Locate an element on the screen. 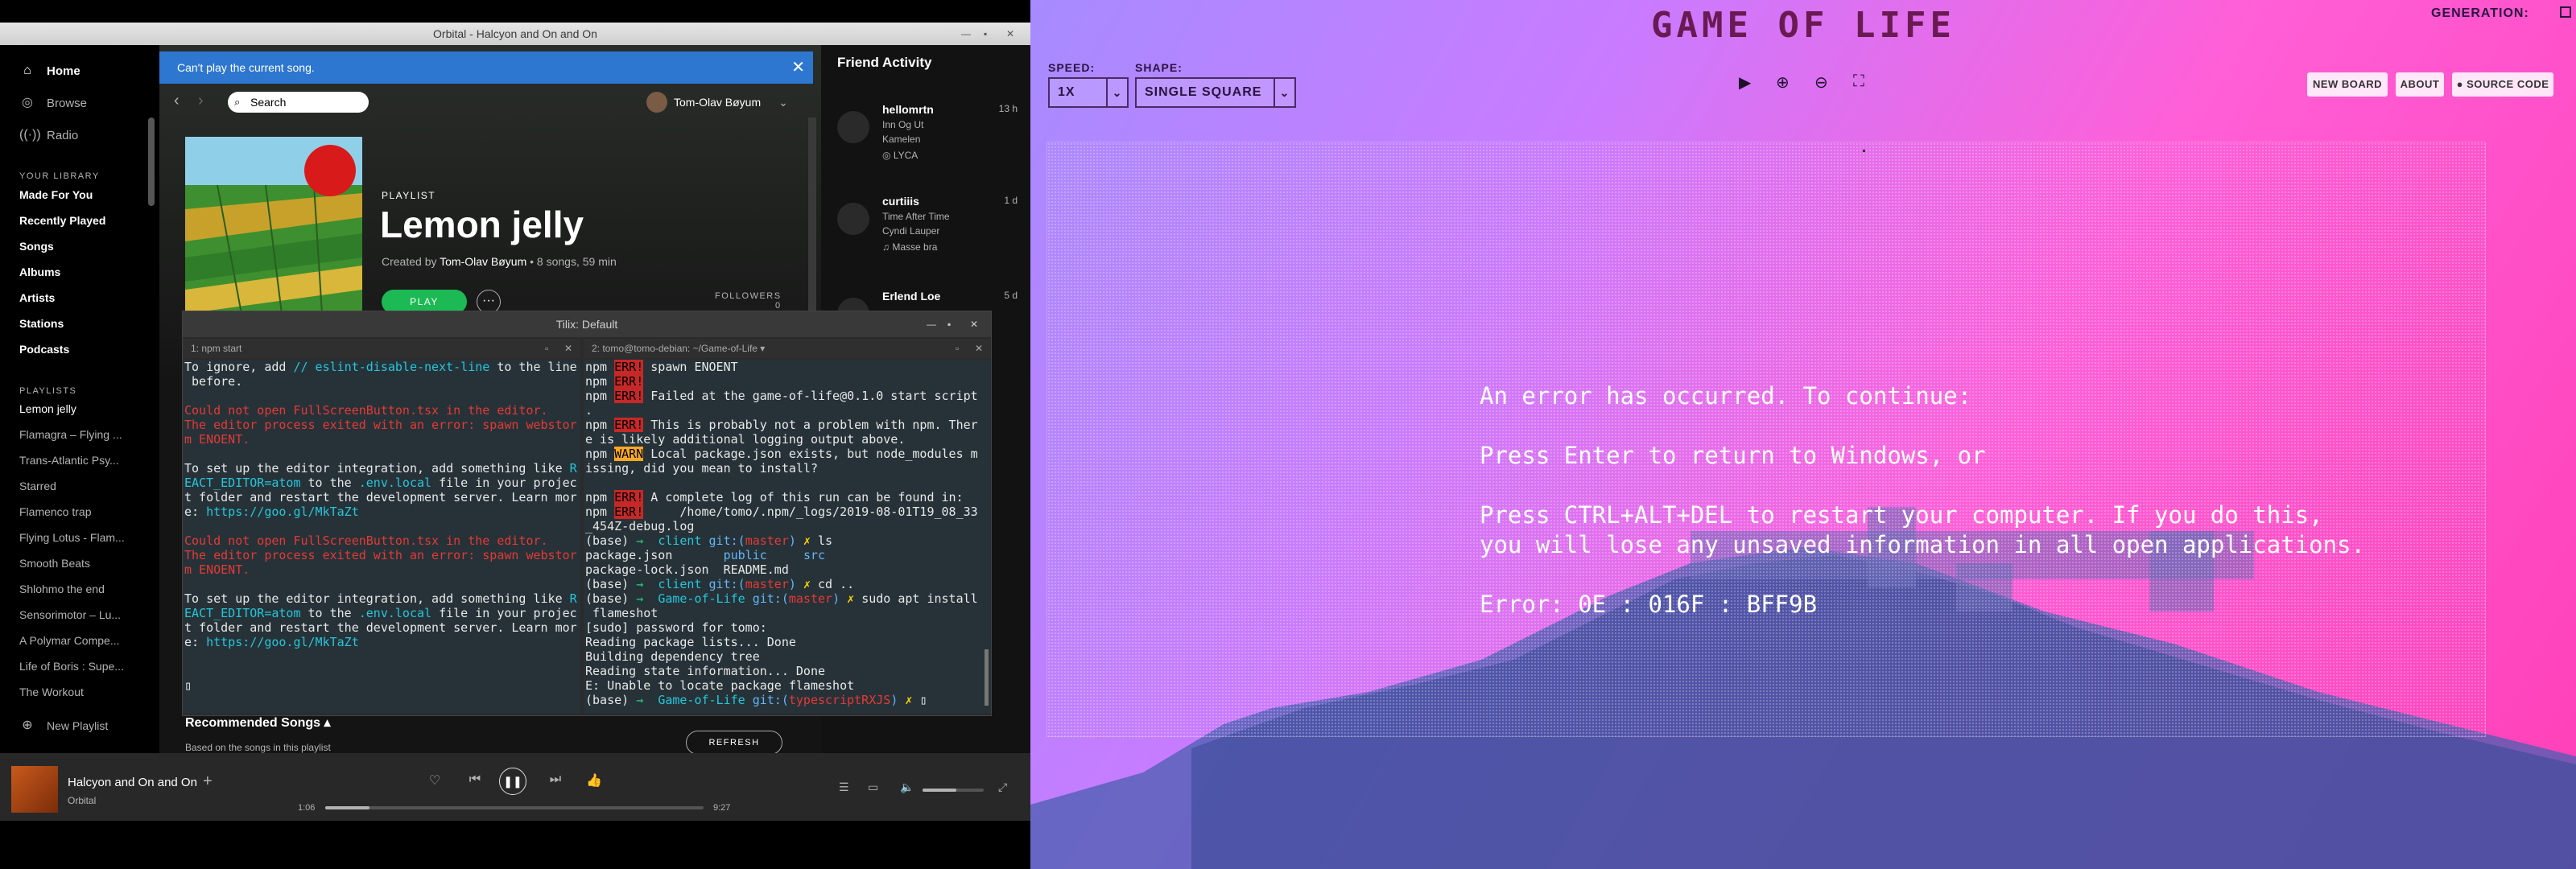 This screenshot has height=869, width=2576. volume-icon: 🔈 is located at coordinates (907, 787).